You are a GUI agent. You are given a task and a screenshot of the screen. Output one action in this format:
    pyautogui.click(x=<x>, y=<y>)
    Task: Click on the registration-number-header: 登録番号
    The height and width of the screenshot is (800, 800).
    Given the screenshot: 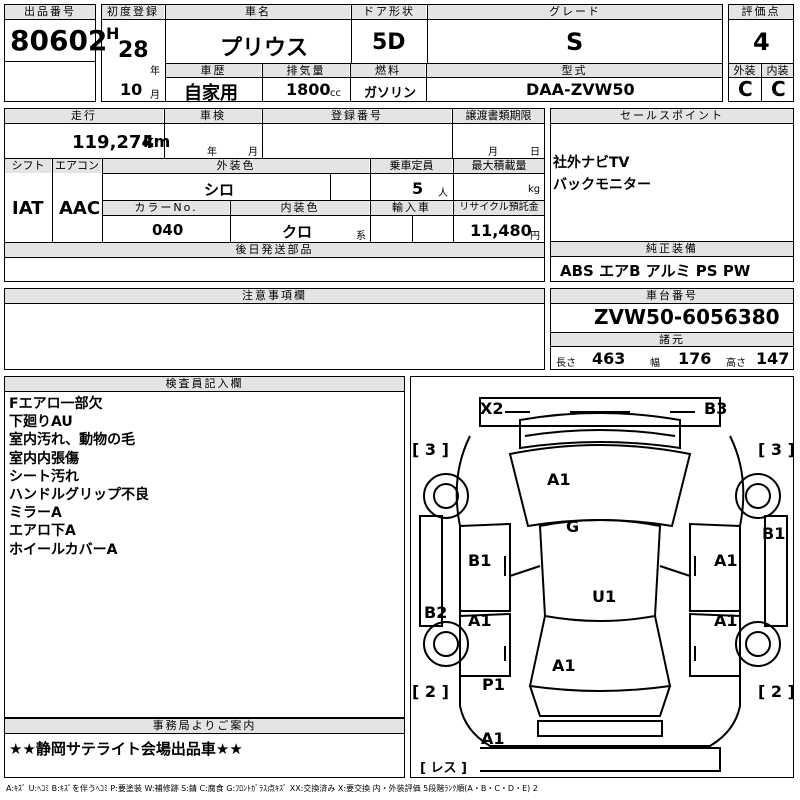 What is the action you would take?
    pyautogui.click(x=357, y=116)
    